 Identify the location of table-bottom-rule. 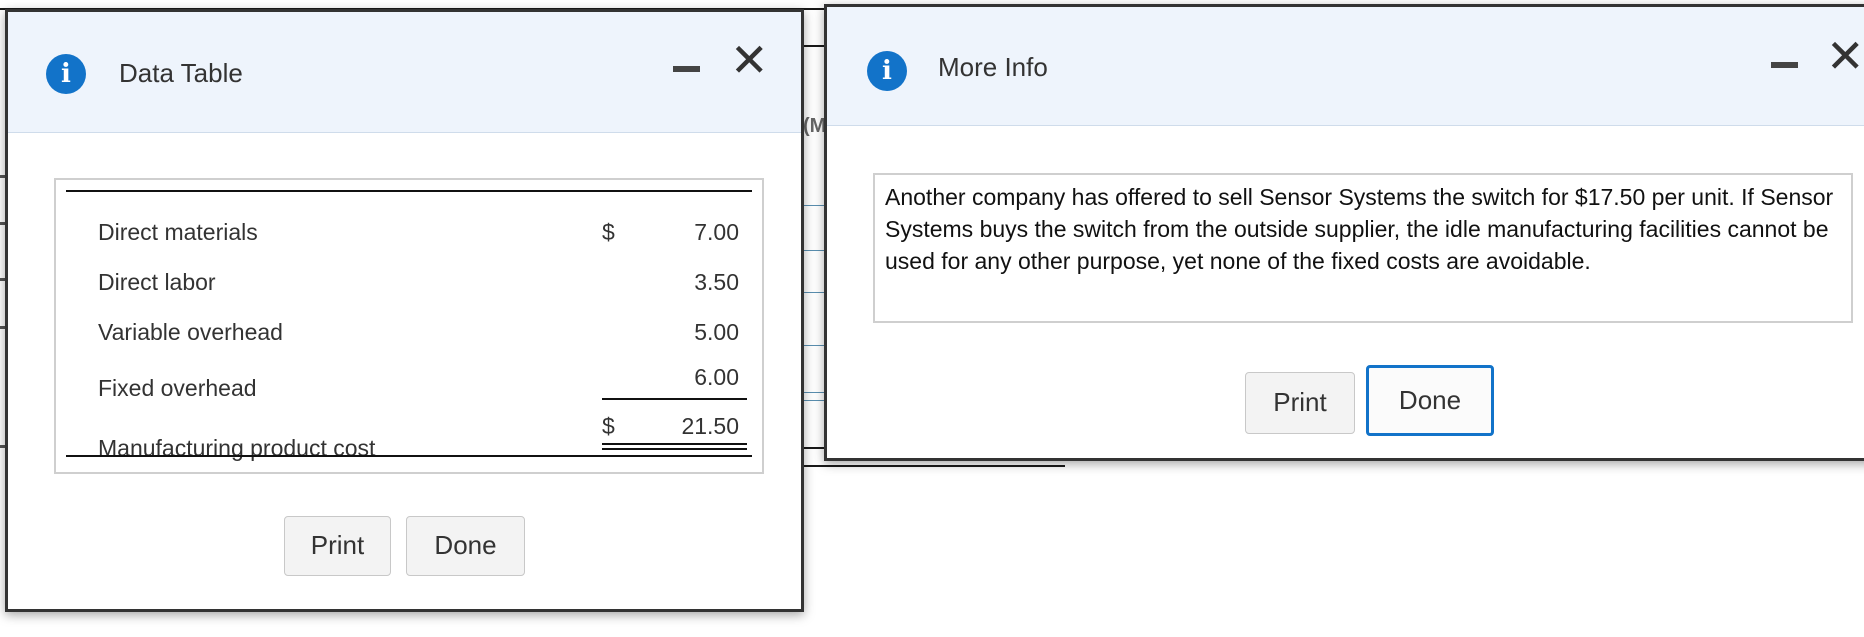
(409, 456).